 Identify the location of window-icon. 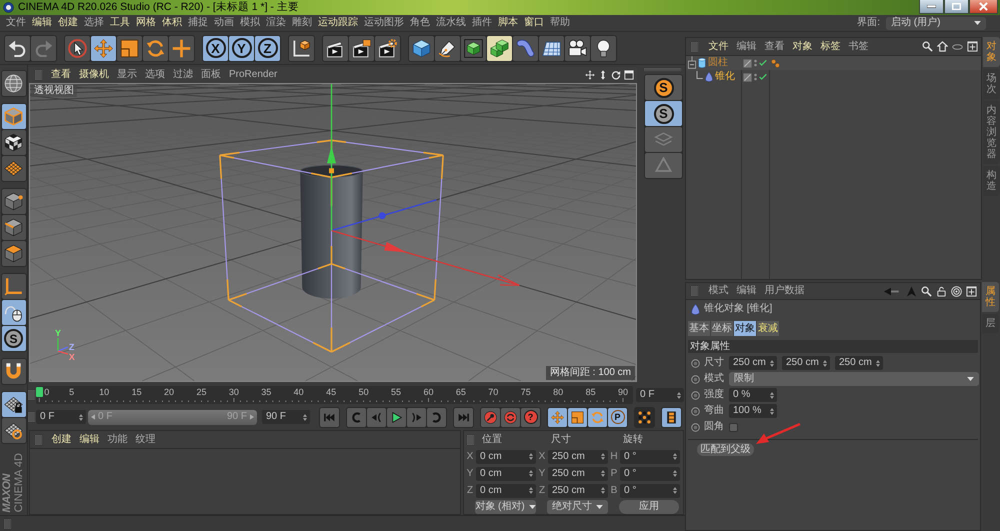
(629, 75).